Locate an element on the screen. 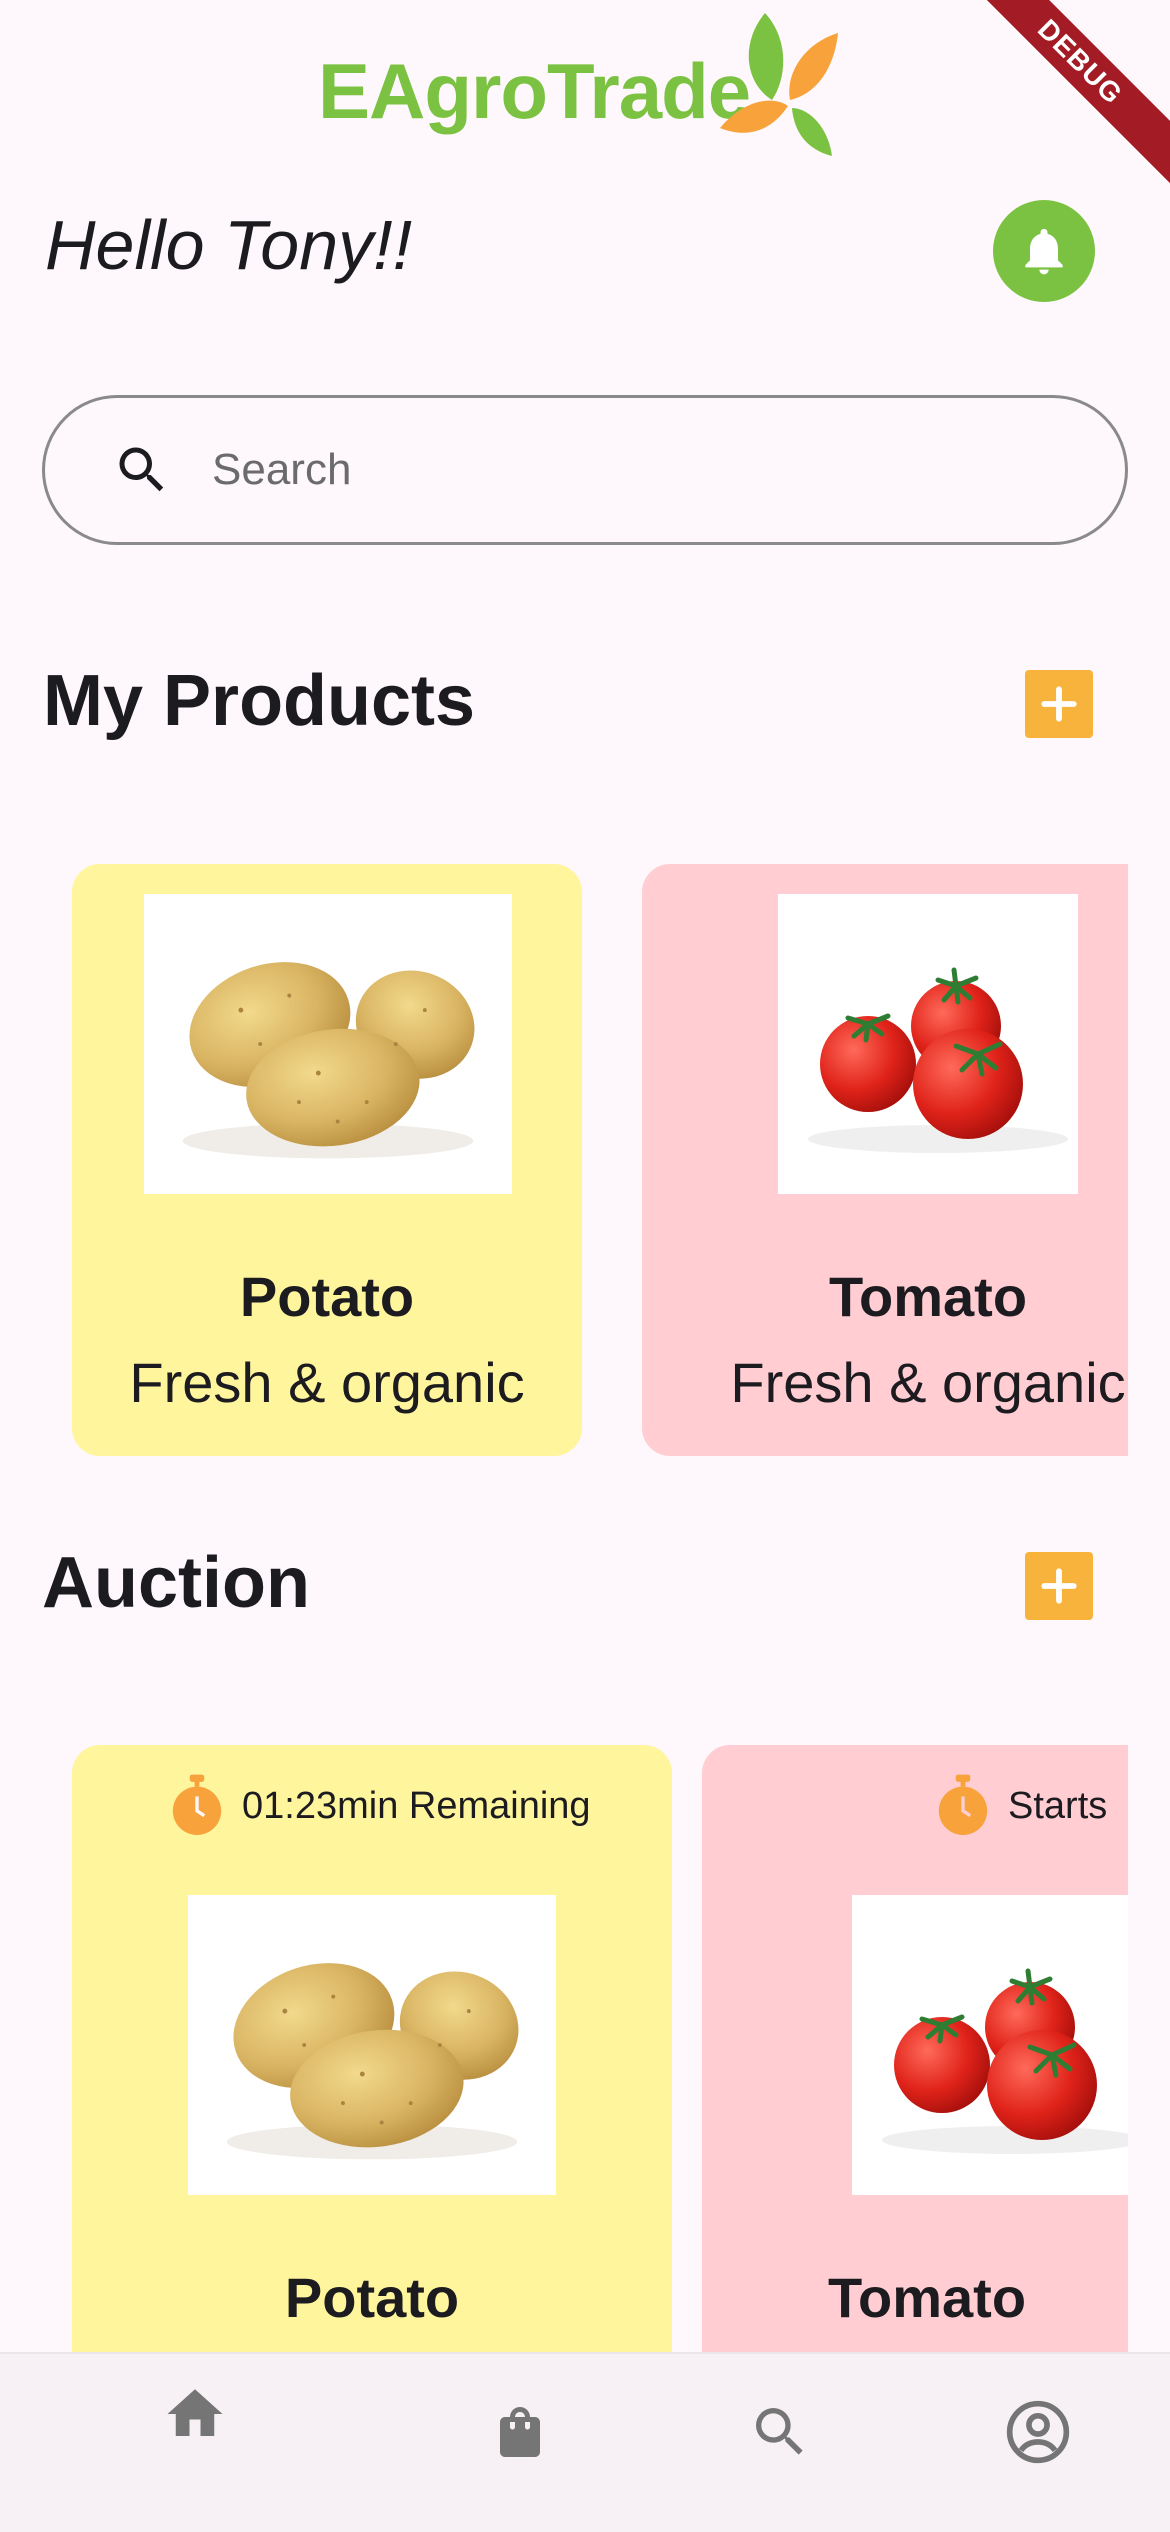  nav-home is located at coordinates (195, 2414).